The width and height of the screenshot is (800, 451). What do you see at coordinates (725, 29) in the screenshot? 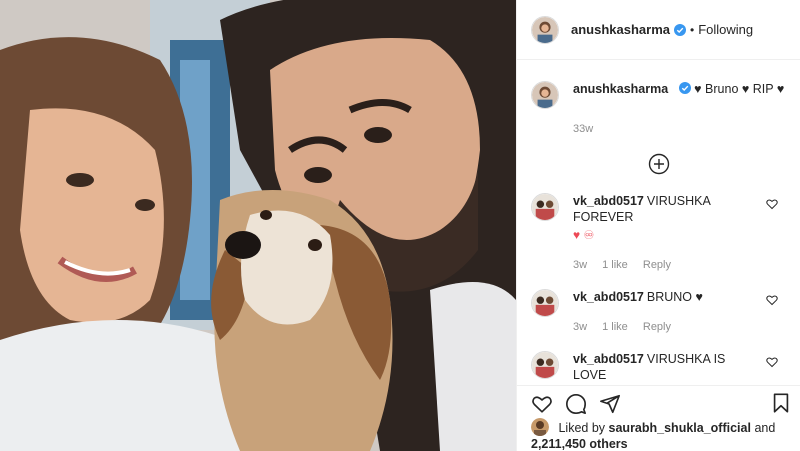
I see `following-button: Following` at bounding box center [725, 29].